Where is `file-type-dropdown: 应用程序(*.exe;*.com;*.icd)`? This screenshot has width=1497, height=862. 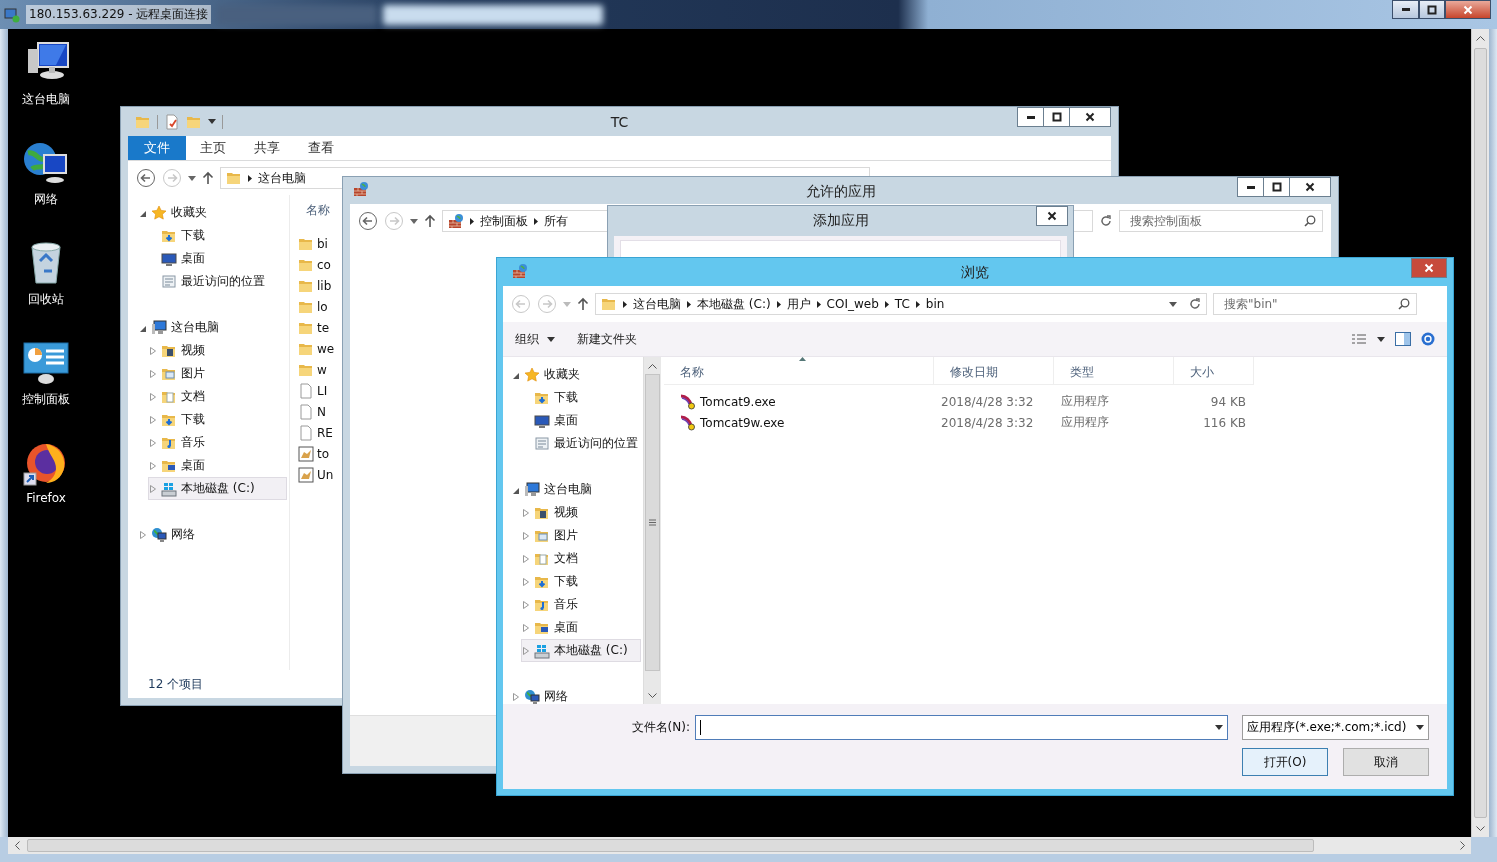 file-type-dropdown: 应用程序(*.exe;*.com;*.icd) is located at coordinates (1335, 727).